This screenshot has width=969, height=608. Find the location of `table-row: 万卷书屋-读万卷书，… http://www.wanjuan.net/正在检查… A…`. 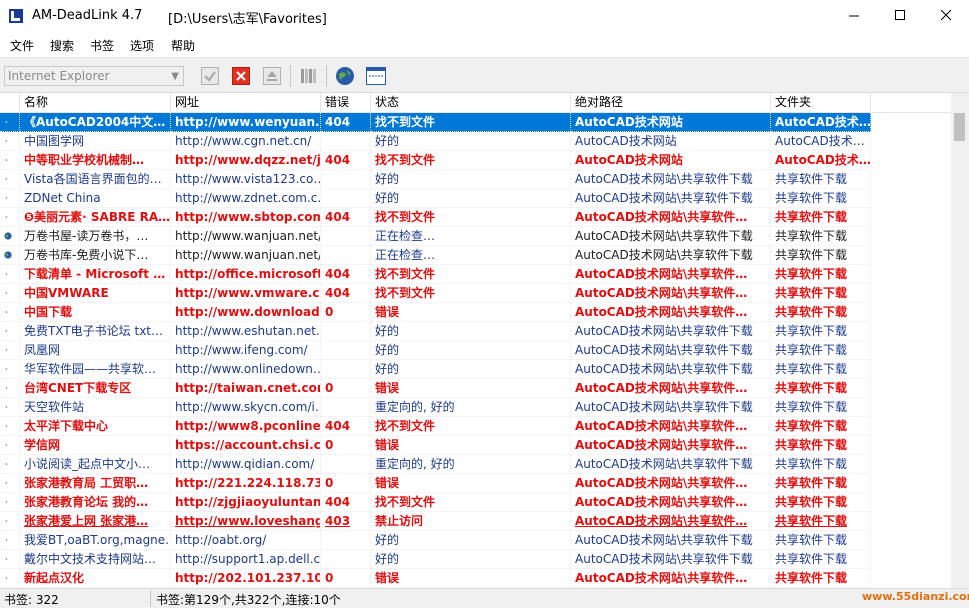

table-row: 万卷书屋-读万卷书，… http://www.wanjuan.net/正在检查… A… is located at coordinates (435, 236).